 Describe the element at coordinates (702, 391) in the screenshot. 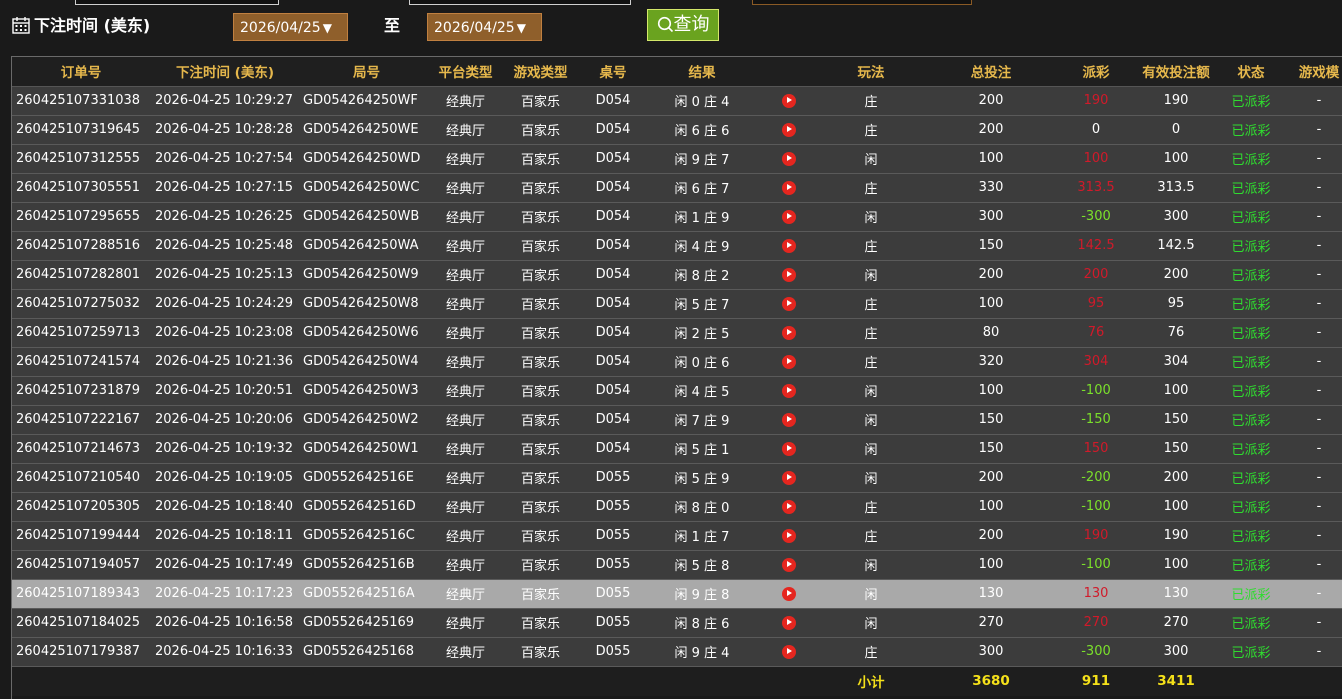

I see `result-cell: 闲 4 庄 5` at that location.